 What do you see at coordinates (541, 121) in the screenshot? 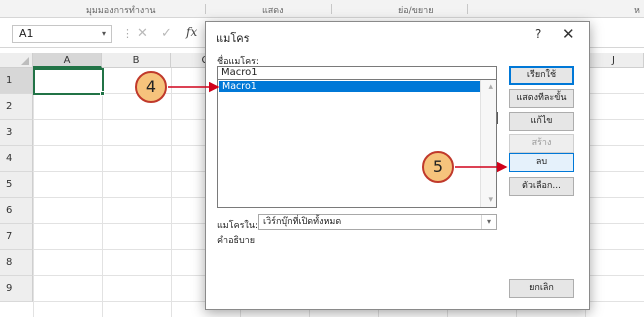
I see `edit-button: แก้ไข` at bounding box center [541, 121].